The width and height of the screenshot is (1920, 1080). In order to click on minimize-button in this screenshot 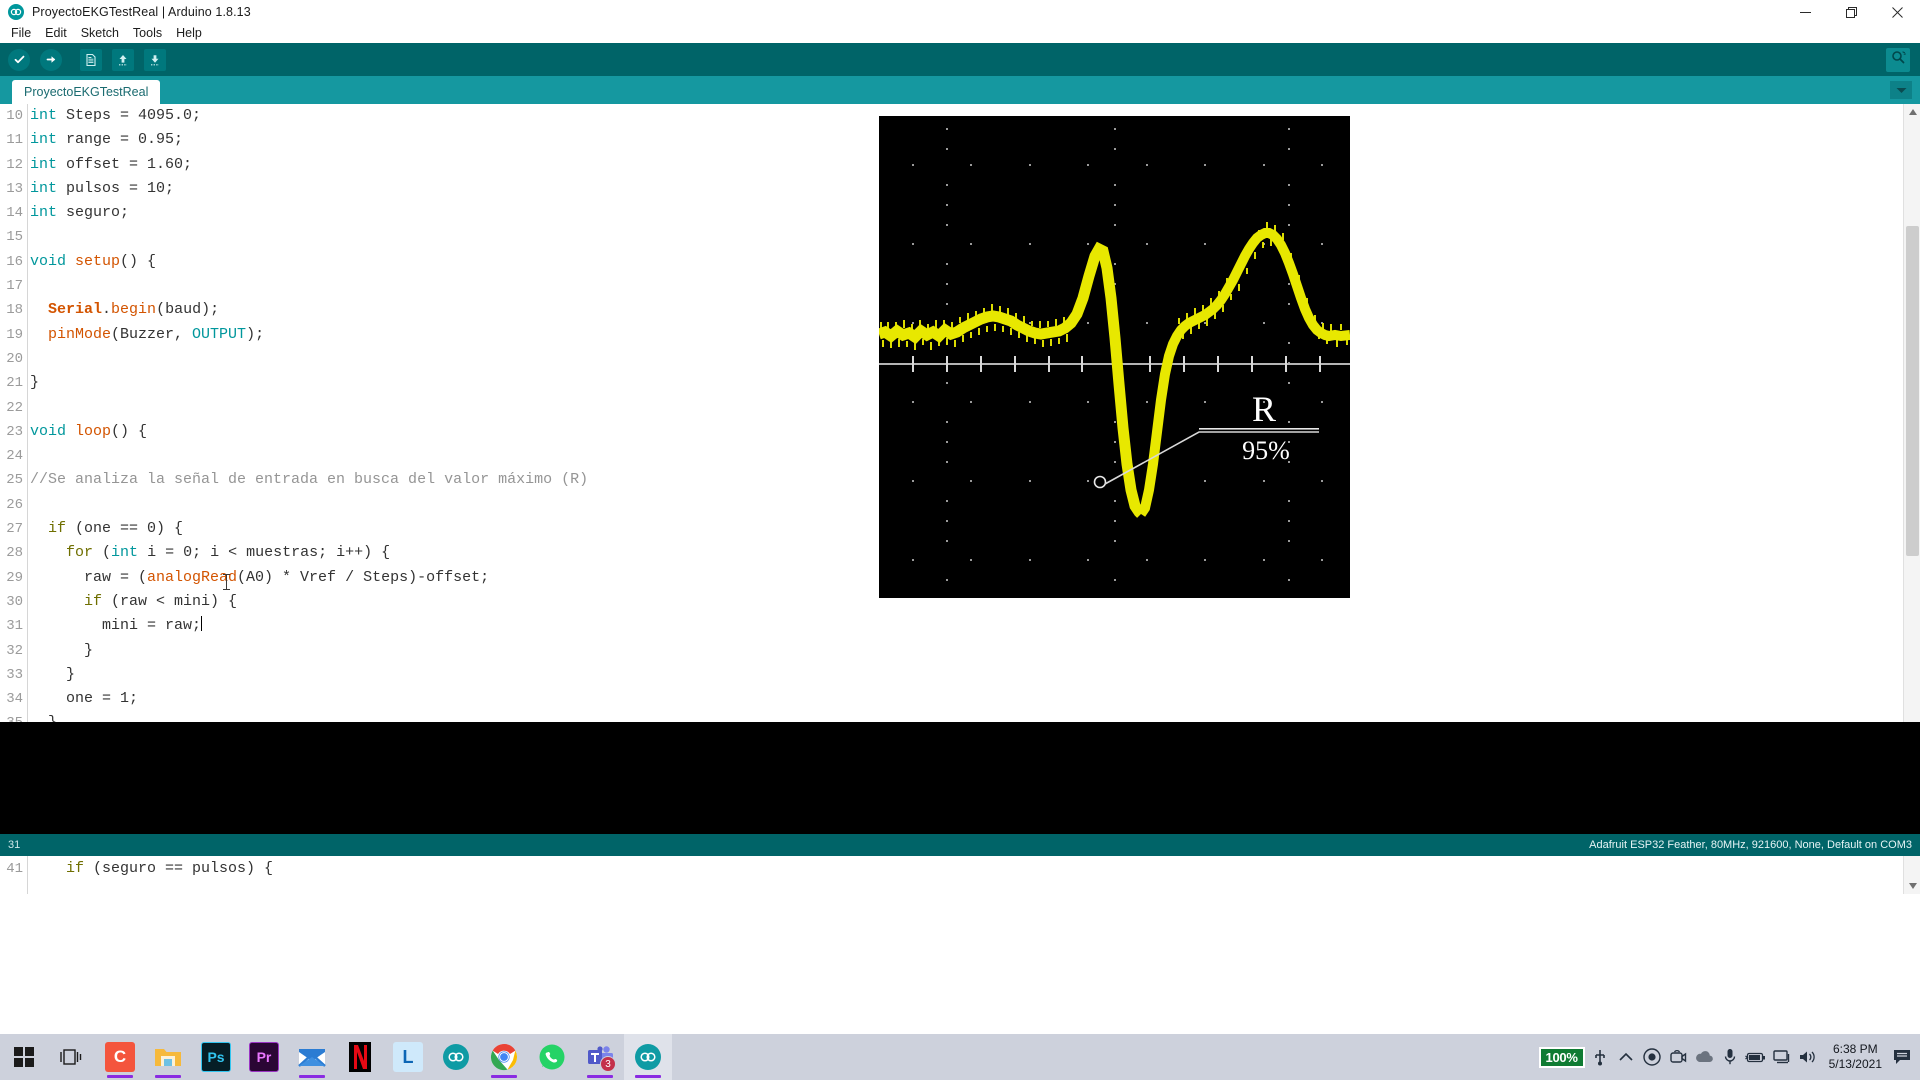, I will do `click(1805, 12)`.